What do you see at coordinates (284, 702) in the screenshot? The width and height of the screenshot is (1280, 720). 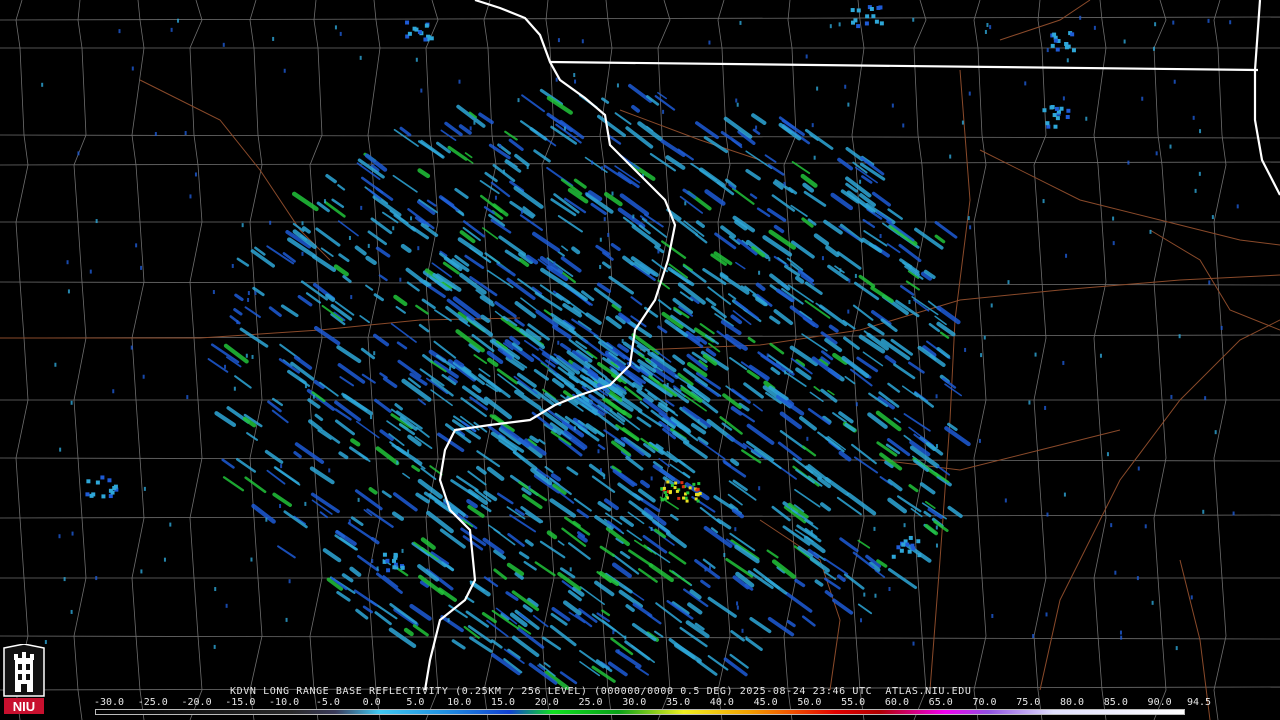 I see `scale-label: -10.0` at bounding box center [284, 702].